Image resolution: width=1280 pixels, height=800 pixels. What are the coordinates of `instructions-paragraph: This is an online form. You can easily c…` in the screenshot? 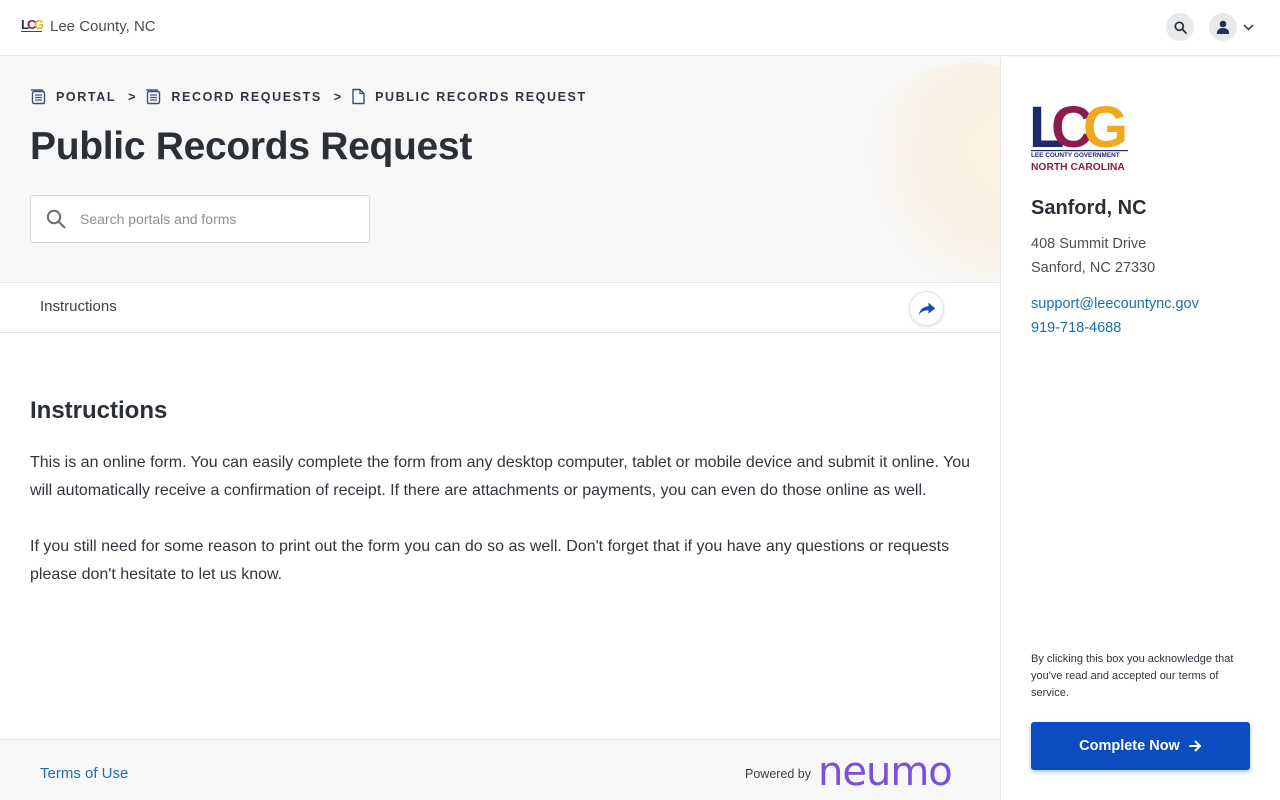 It's located at (500, 476).